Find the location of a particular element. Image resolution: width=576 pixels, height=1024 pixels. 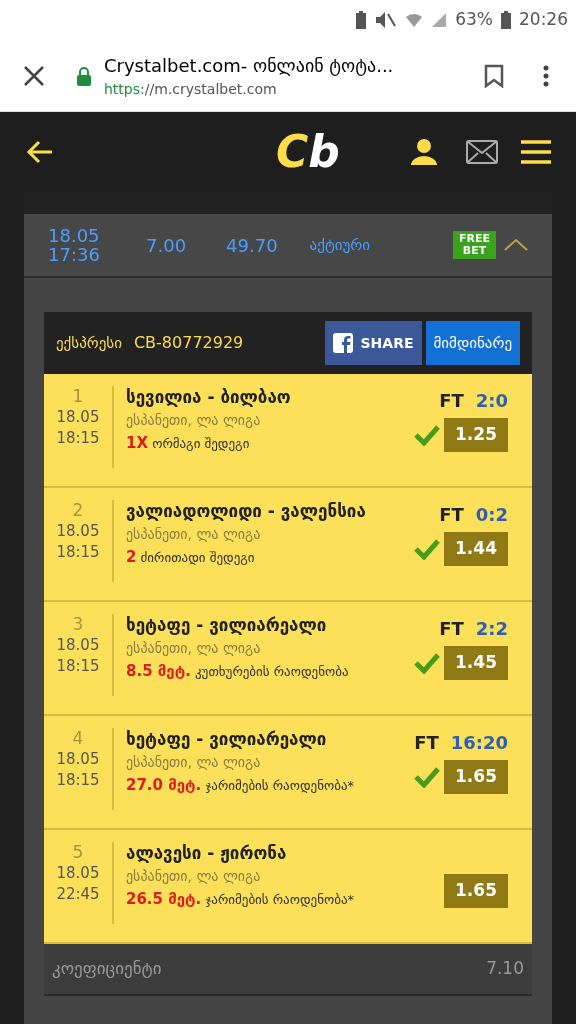

bet-selection: 27.0 მეტ. ჯარიმების რაოდენობა* is located at coordinates (241, 785).